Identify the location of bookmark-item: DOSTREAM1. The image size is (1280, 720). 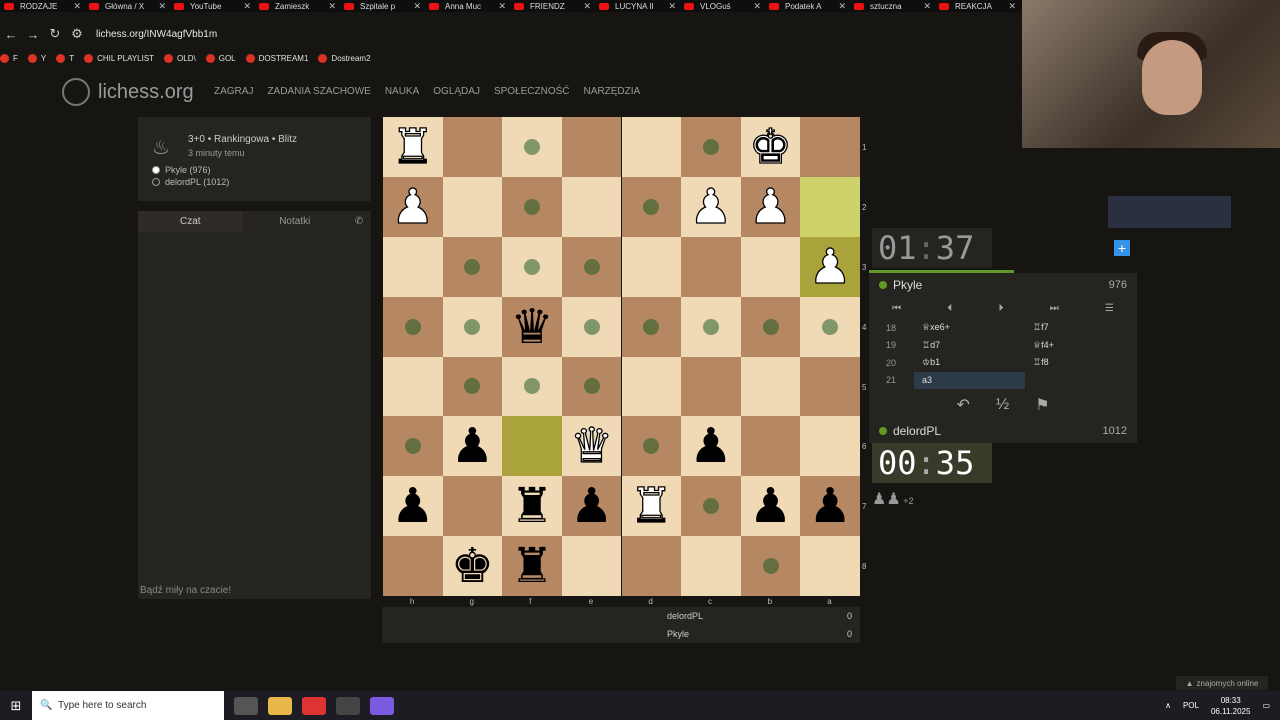
(276, 58).